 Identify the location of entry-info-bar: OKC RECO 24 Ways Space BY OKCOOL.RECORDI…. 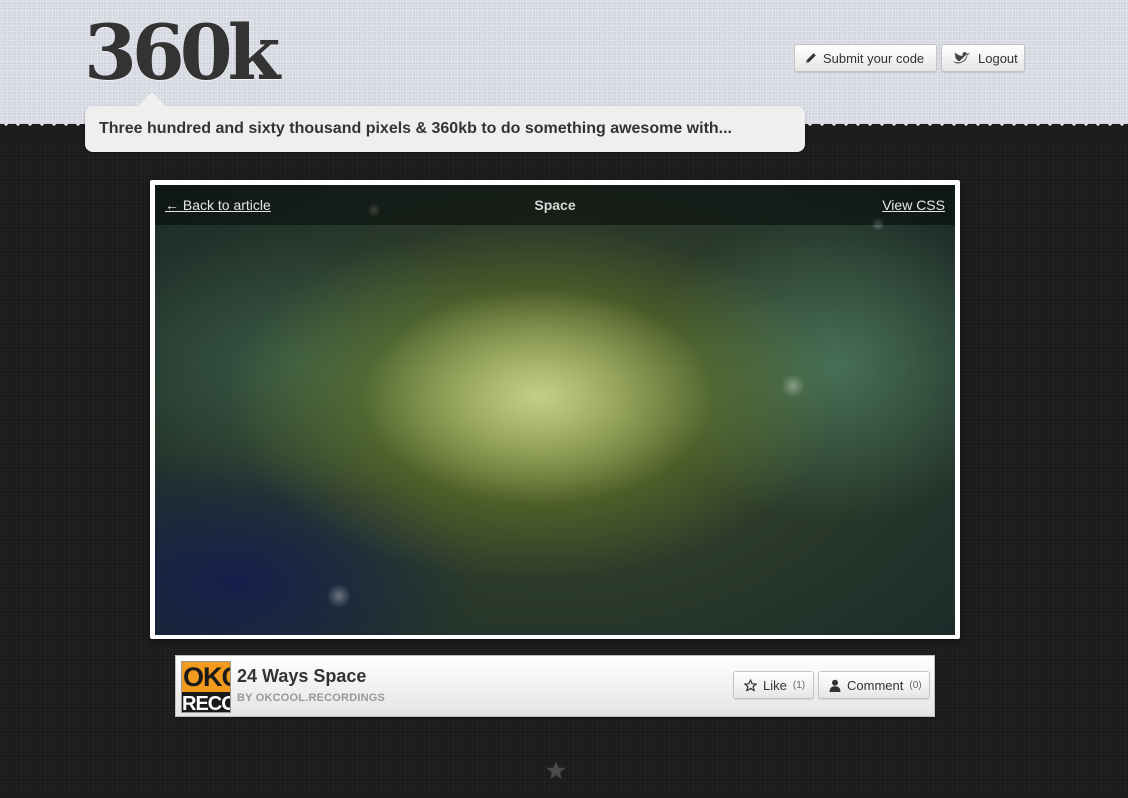
(555, 686).